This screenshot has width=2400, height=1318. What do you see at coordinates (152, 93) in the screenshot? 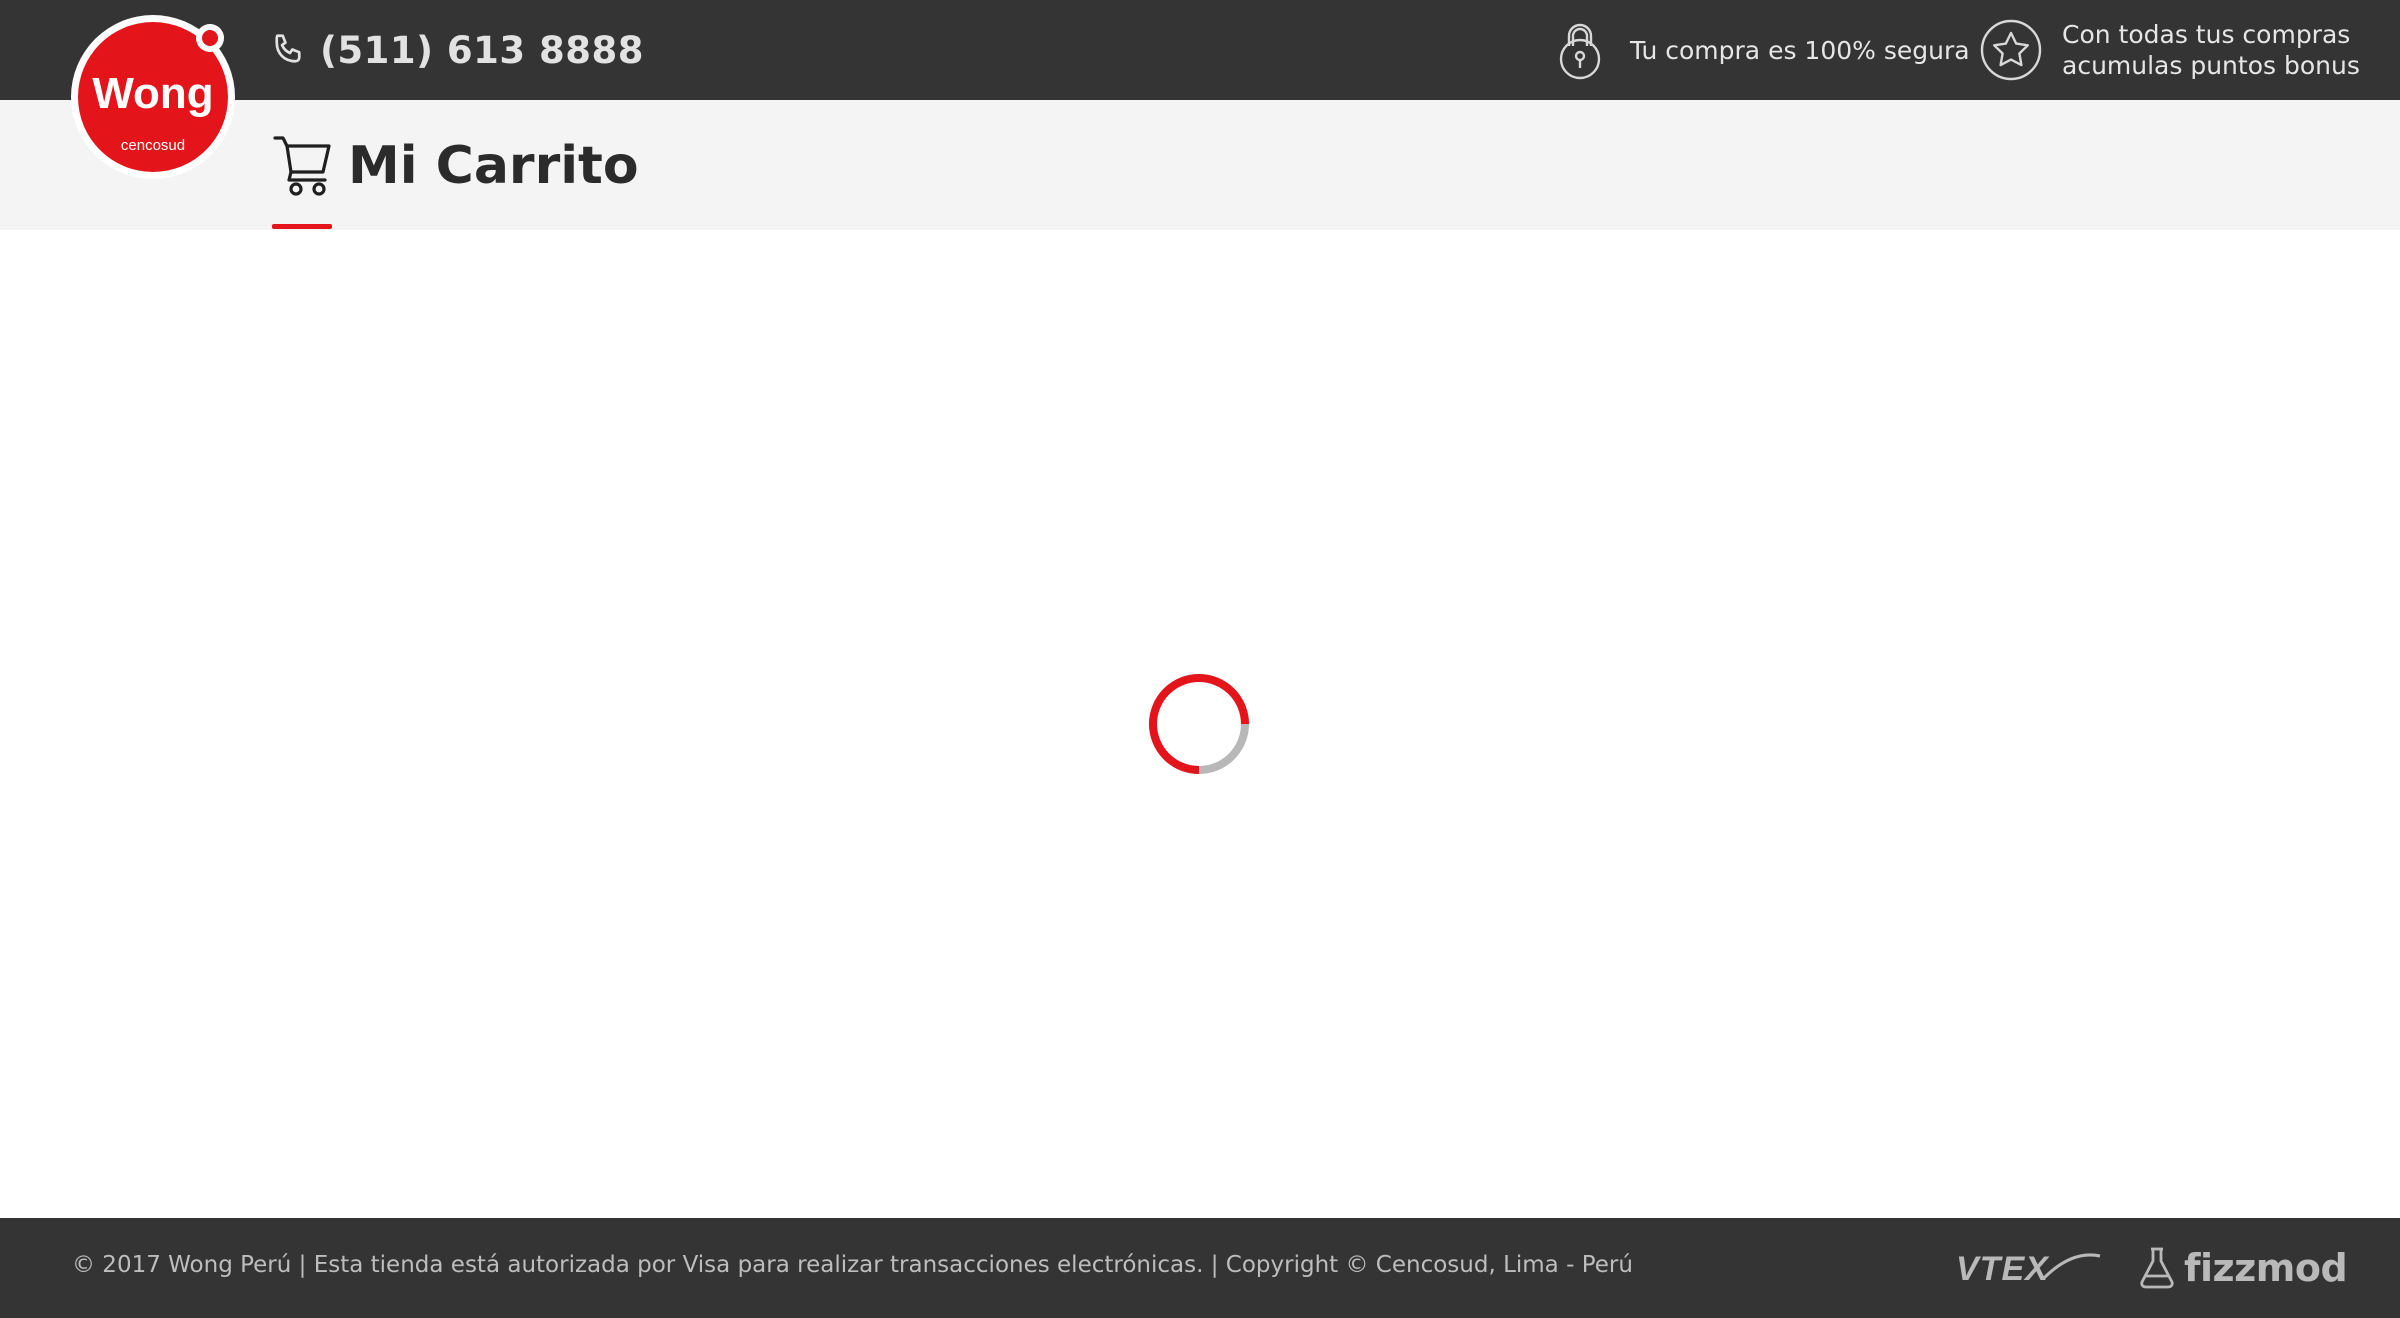
I see `logo-wordmark: Wong` at bounding box center [152, 93].